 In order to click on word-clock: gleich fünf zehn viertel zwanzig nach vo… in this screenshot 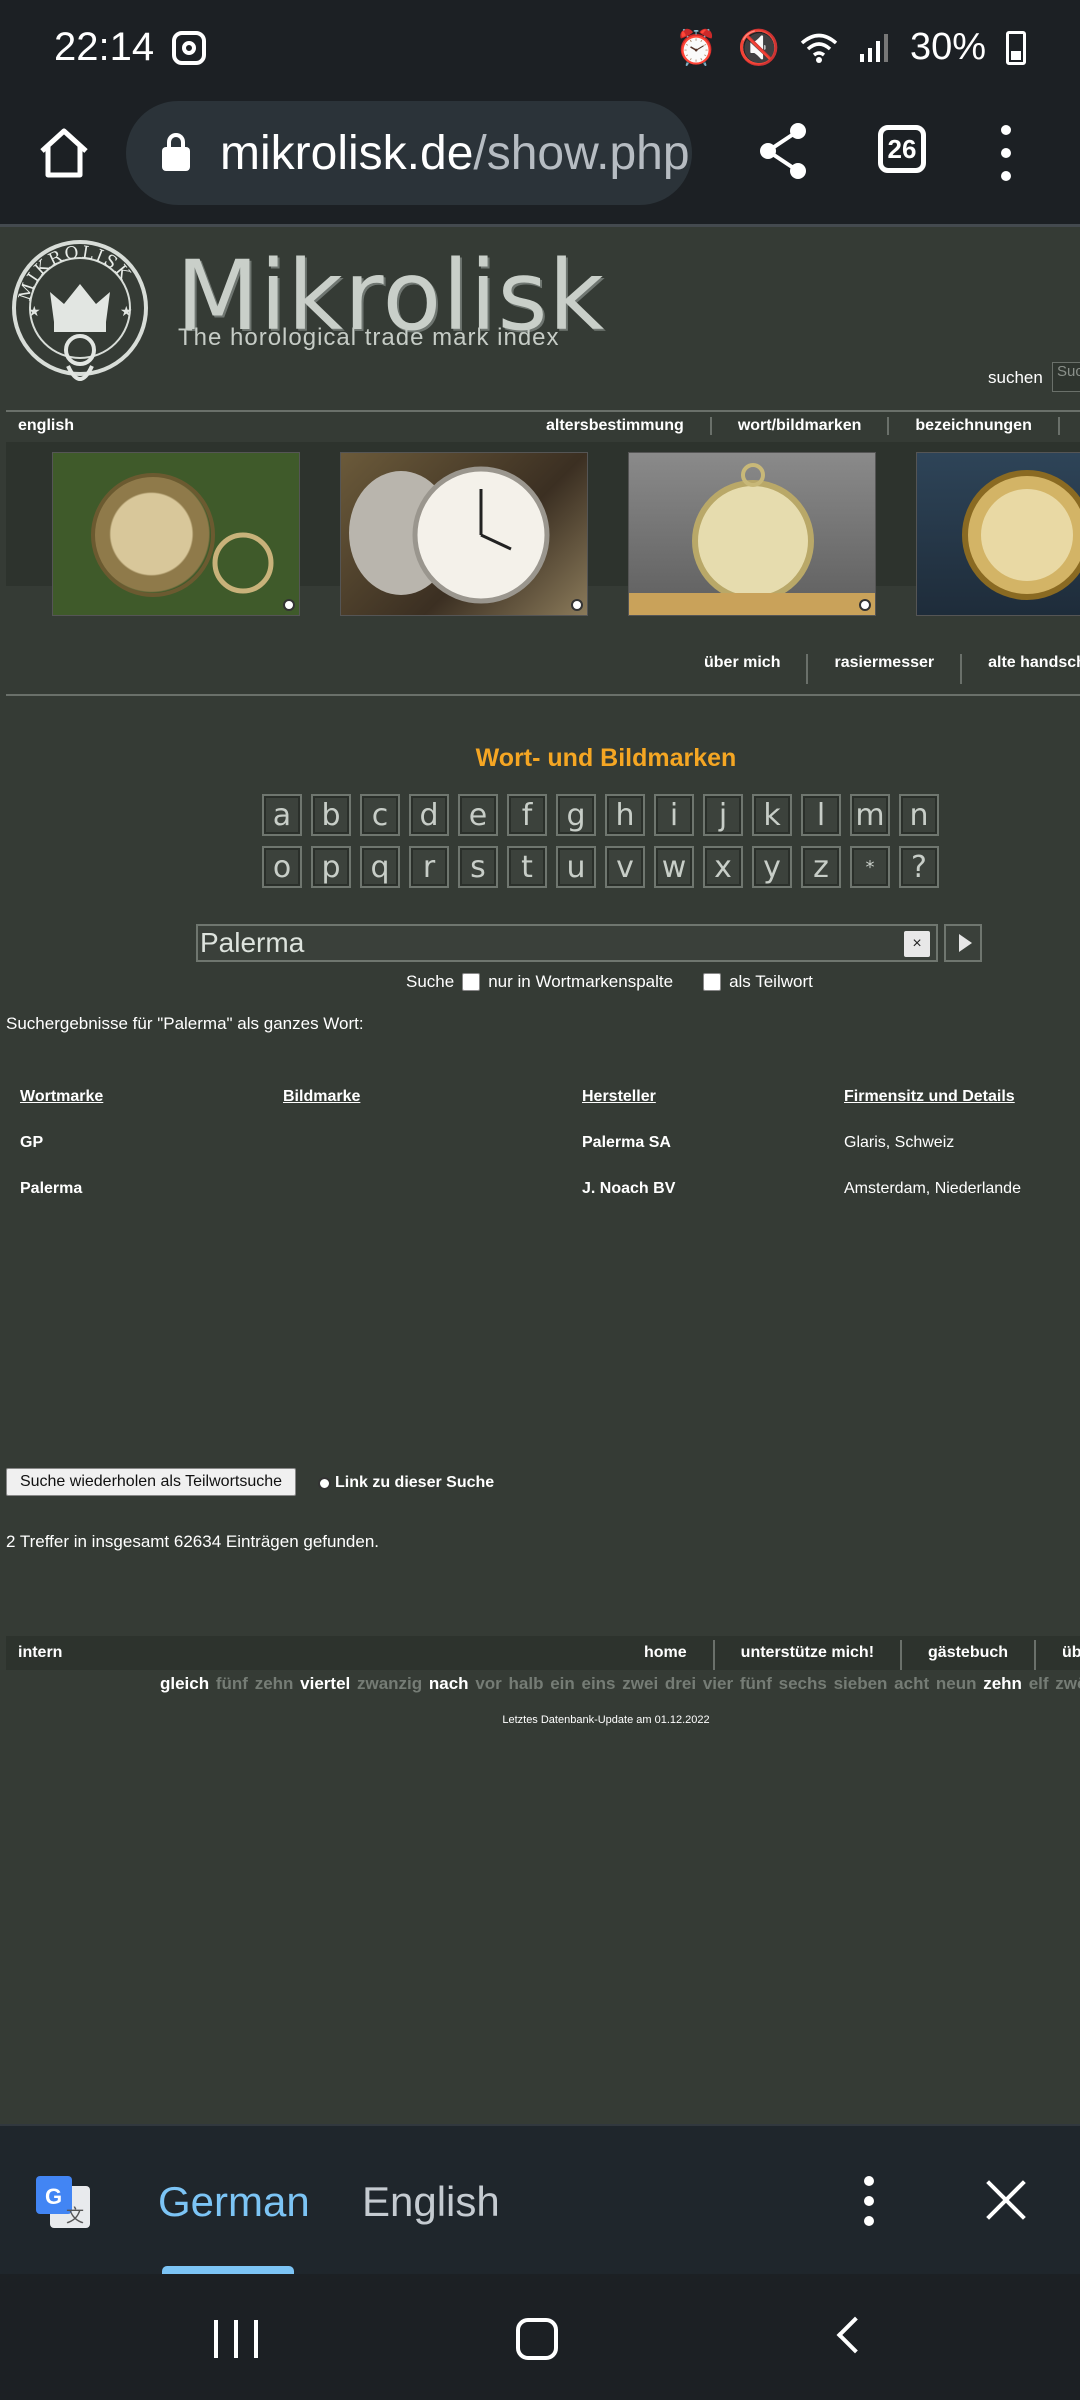, I will do `click(620, 1684)`.